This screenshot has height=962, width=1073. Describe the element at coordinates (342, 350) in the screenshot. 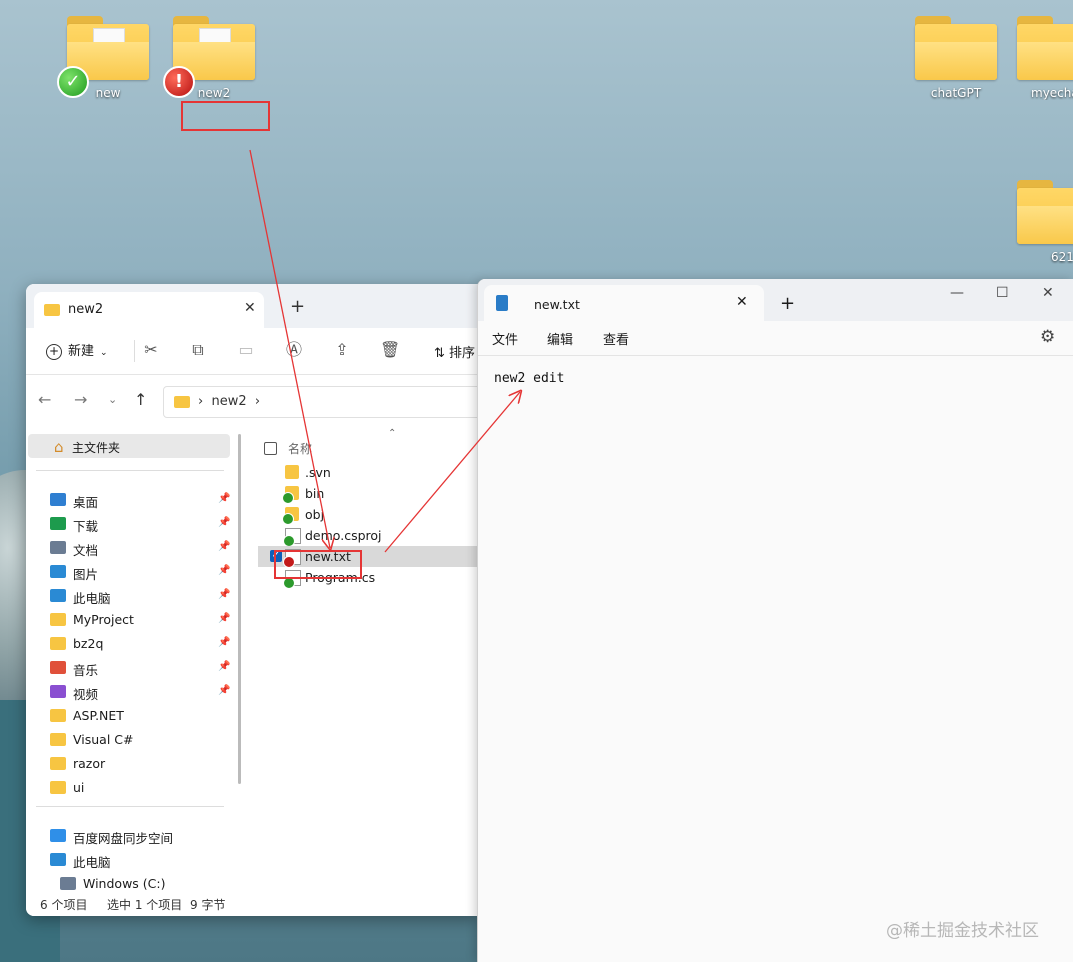

I see `share-icon: ⇪` at that location.